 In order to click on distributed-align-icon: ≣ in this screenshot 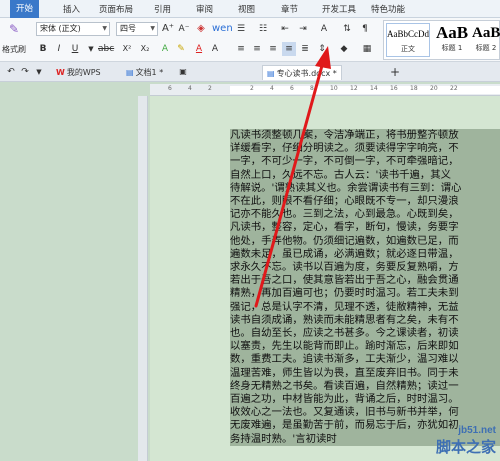, I will do `click(305, 49)`.